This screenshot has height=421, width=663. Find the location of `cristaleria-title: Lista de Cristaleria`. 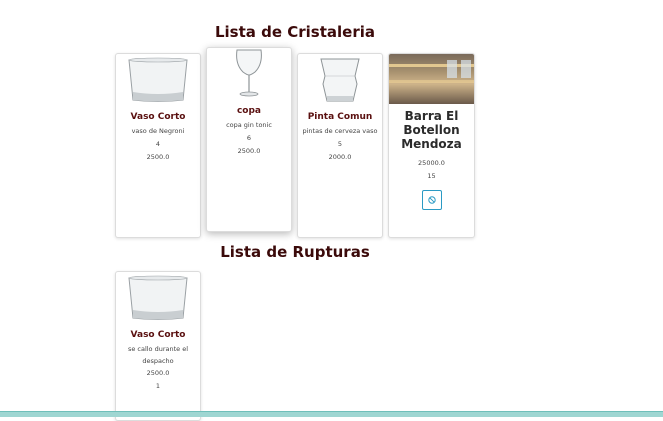

cristaleria-title: Lista de Cristaleria is located at coordinates (295, 32).